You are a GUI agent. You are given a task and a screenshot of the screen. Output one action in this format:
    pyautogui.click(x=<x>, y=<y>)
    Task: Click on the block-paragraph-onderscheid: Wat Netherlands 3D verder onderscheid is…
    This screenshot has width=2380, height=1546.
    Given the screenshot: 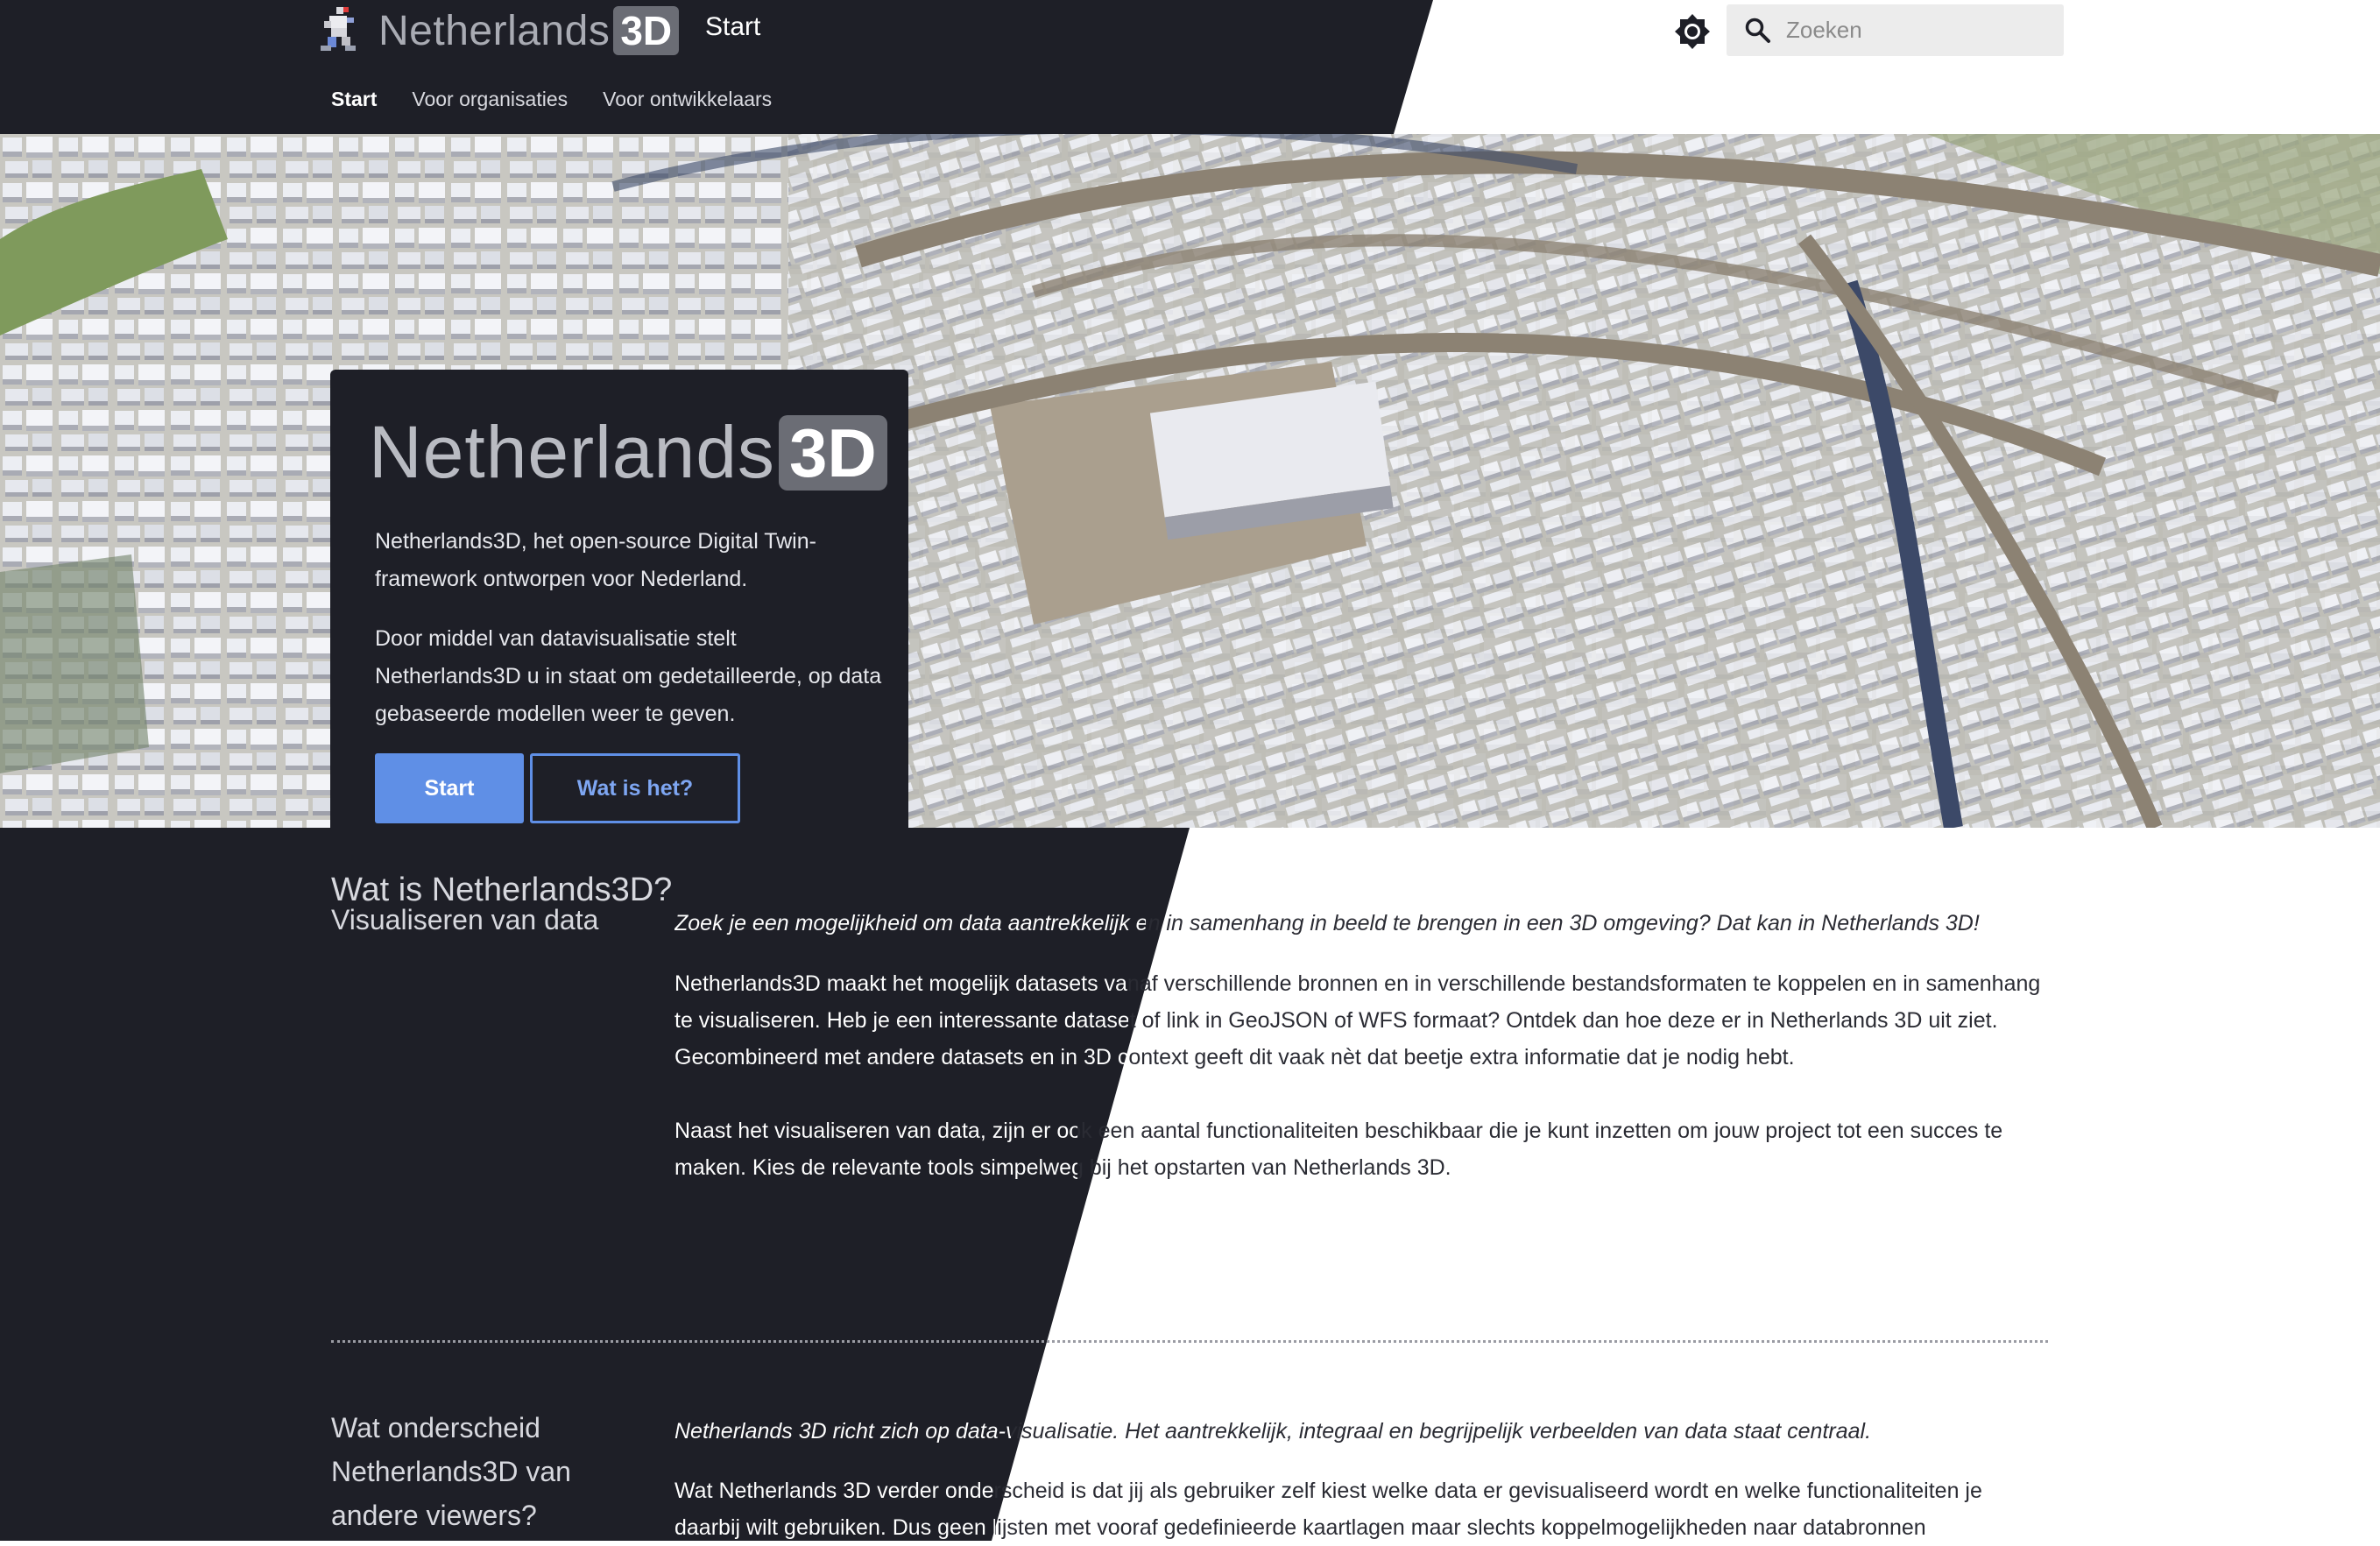 What is the action you would take?
    pyautogui.click(x=1362, y=1509)
    